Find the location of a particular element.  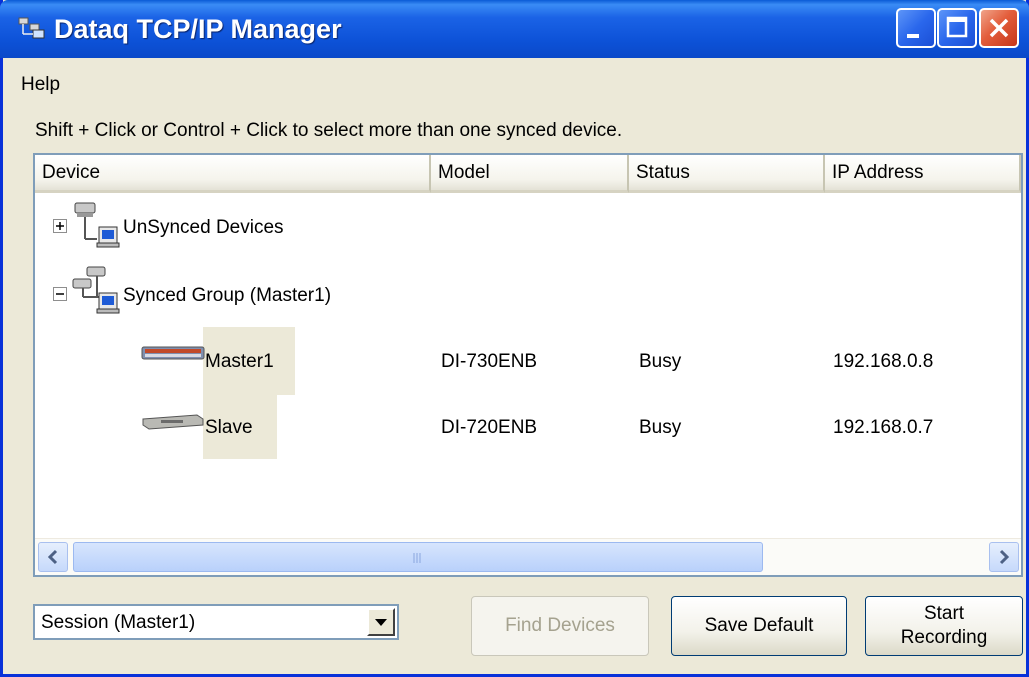

device-ip-address: 192.168.0.7 is located at coordinates (883, 427).